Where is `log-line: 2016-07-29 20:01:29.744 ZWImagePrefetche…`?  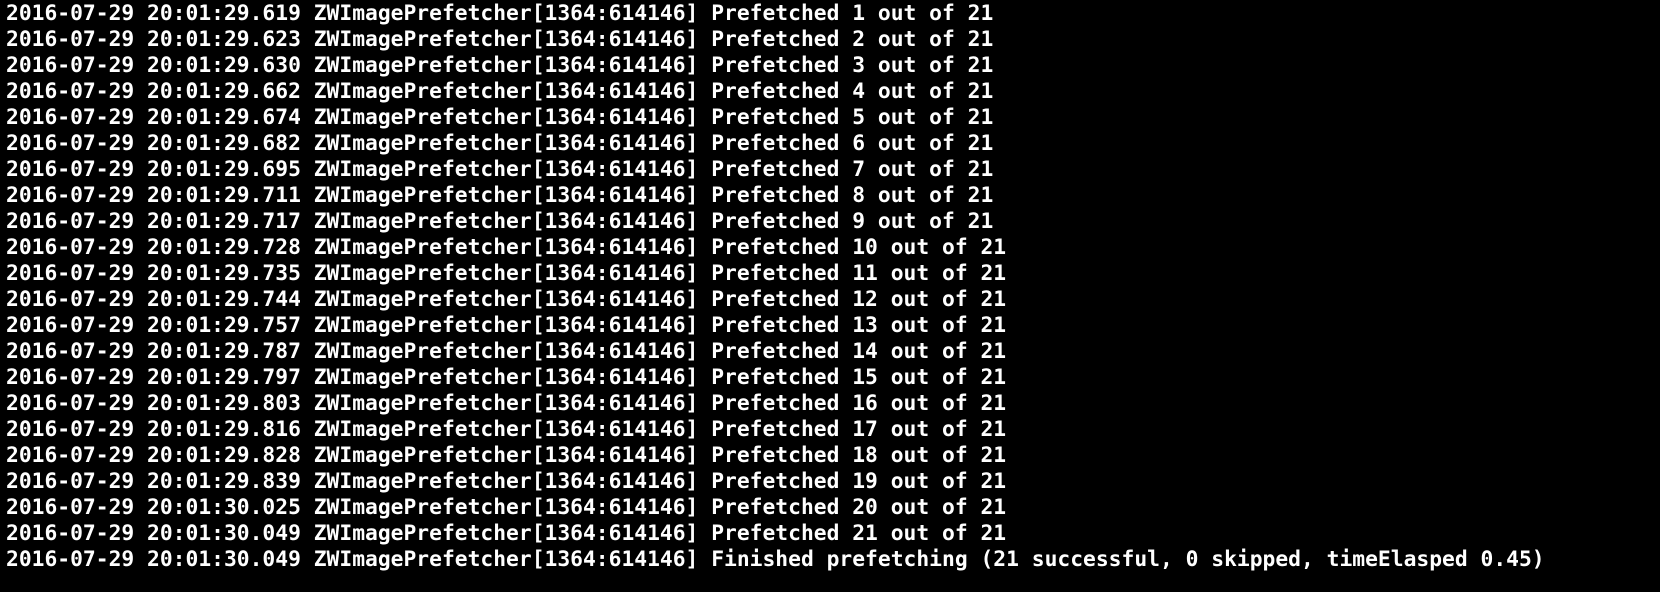
log-line: 2016-07-29 20:01:29.744 ZWImagePrefetche… is located at coordinates (506, 299).